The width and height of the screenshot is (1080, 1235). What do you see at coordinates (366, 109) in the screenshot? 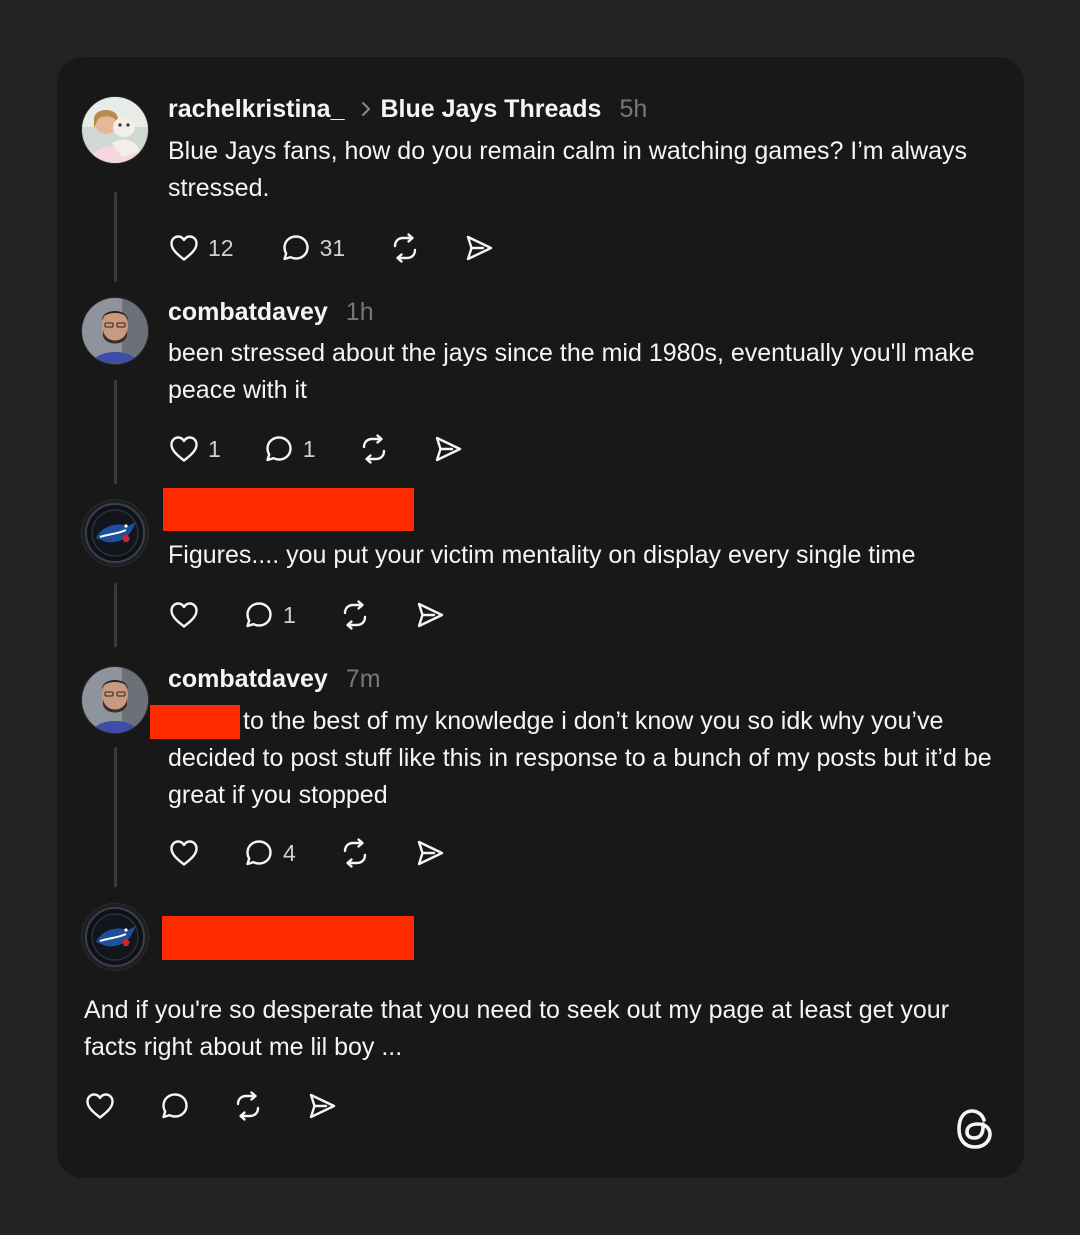
I see `chevron-right-icon` at bounding box center [366, 109].